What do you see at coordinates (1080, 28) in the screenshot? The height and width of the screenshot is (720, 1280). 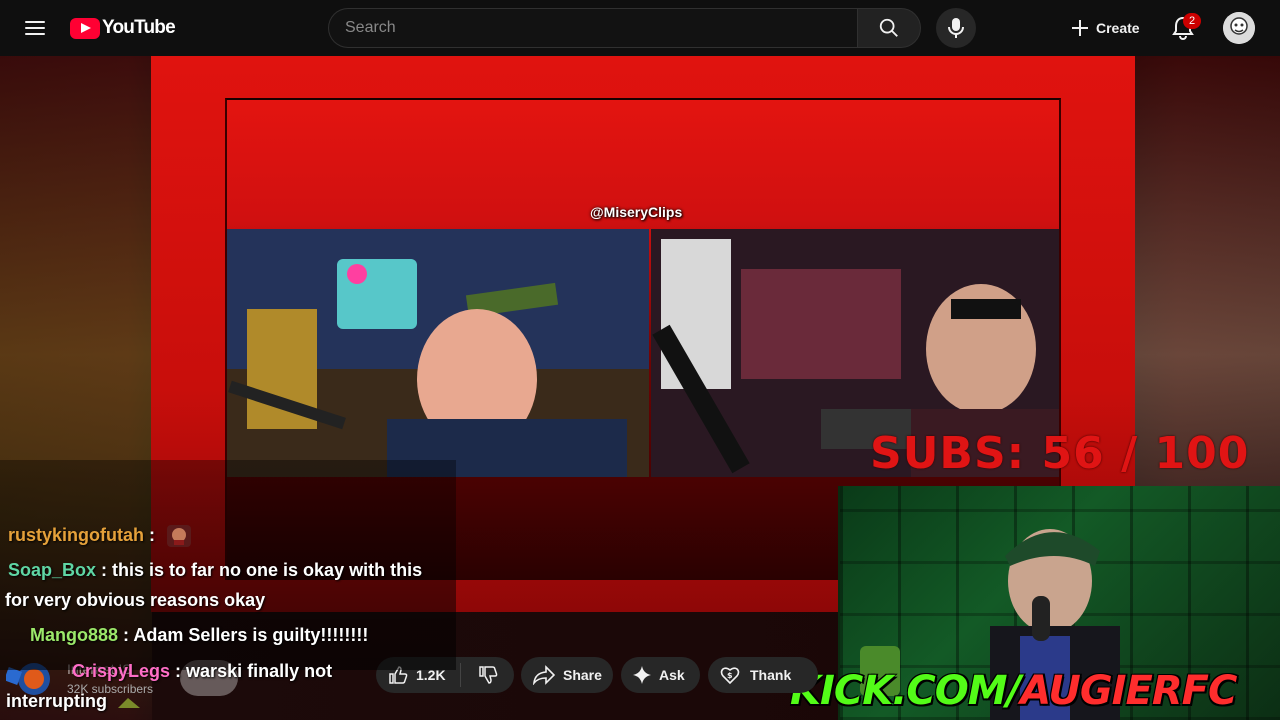 I see `plus-icon` at bounding box center [1080, 28].